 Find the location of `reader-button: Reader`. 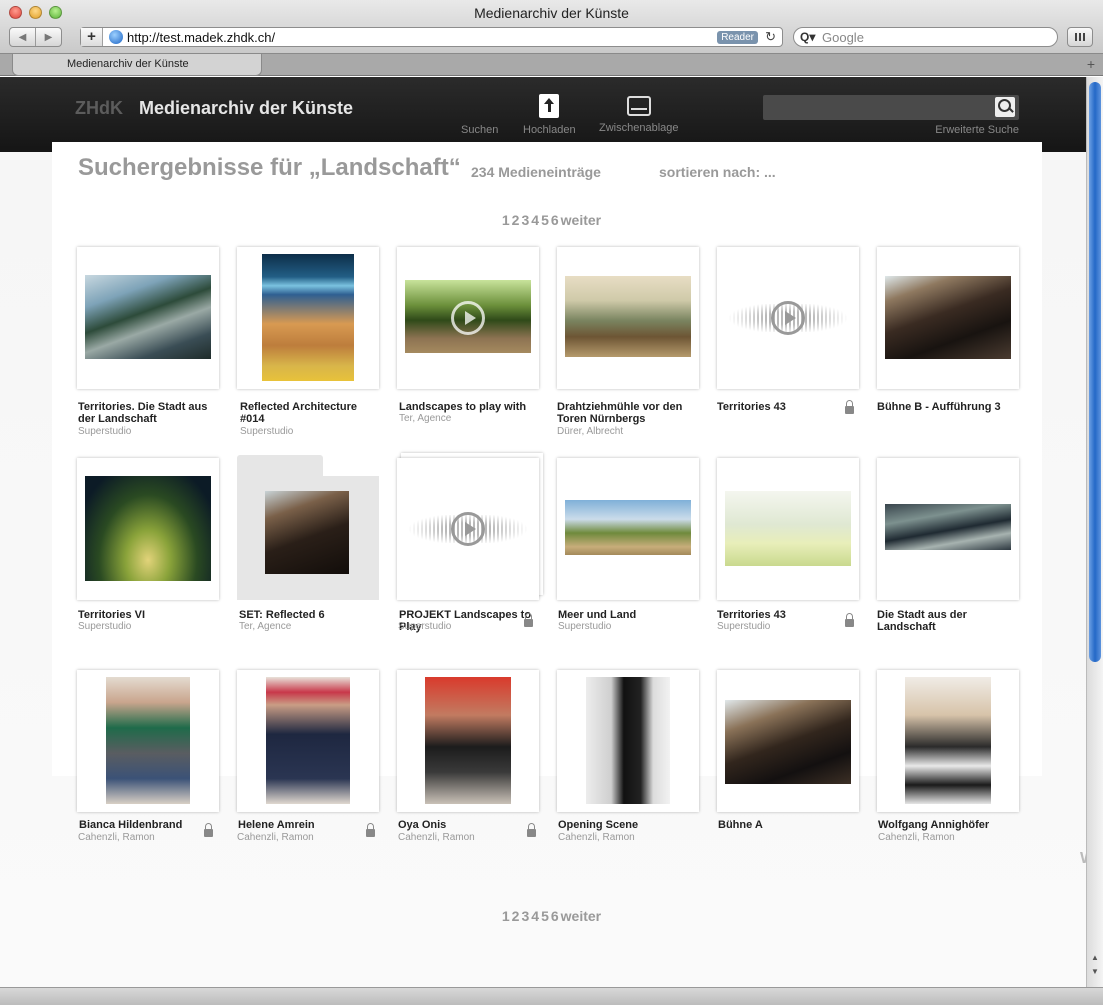

reader-button: Reader is located at coordinates (737, 37).